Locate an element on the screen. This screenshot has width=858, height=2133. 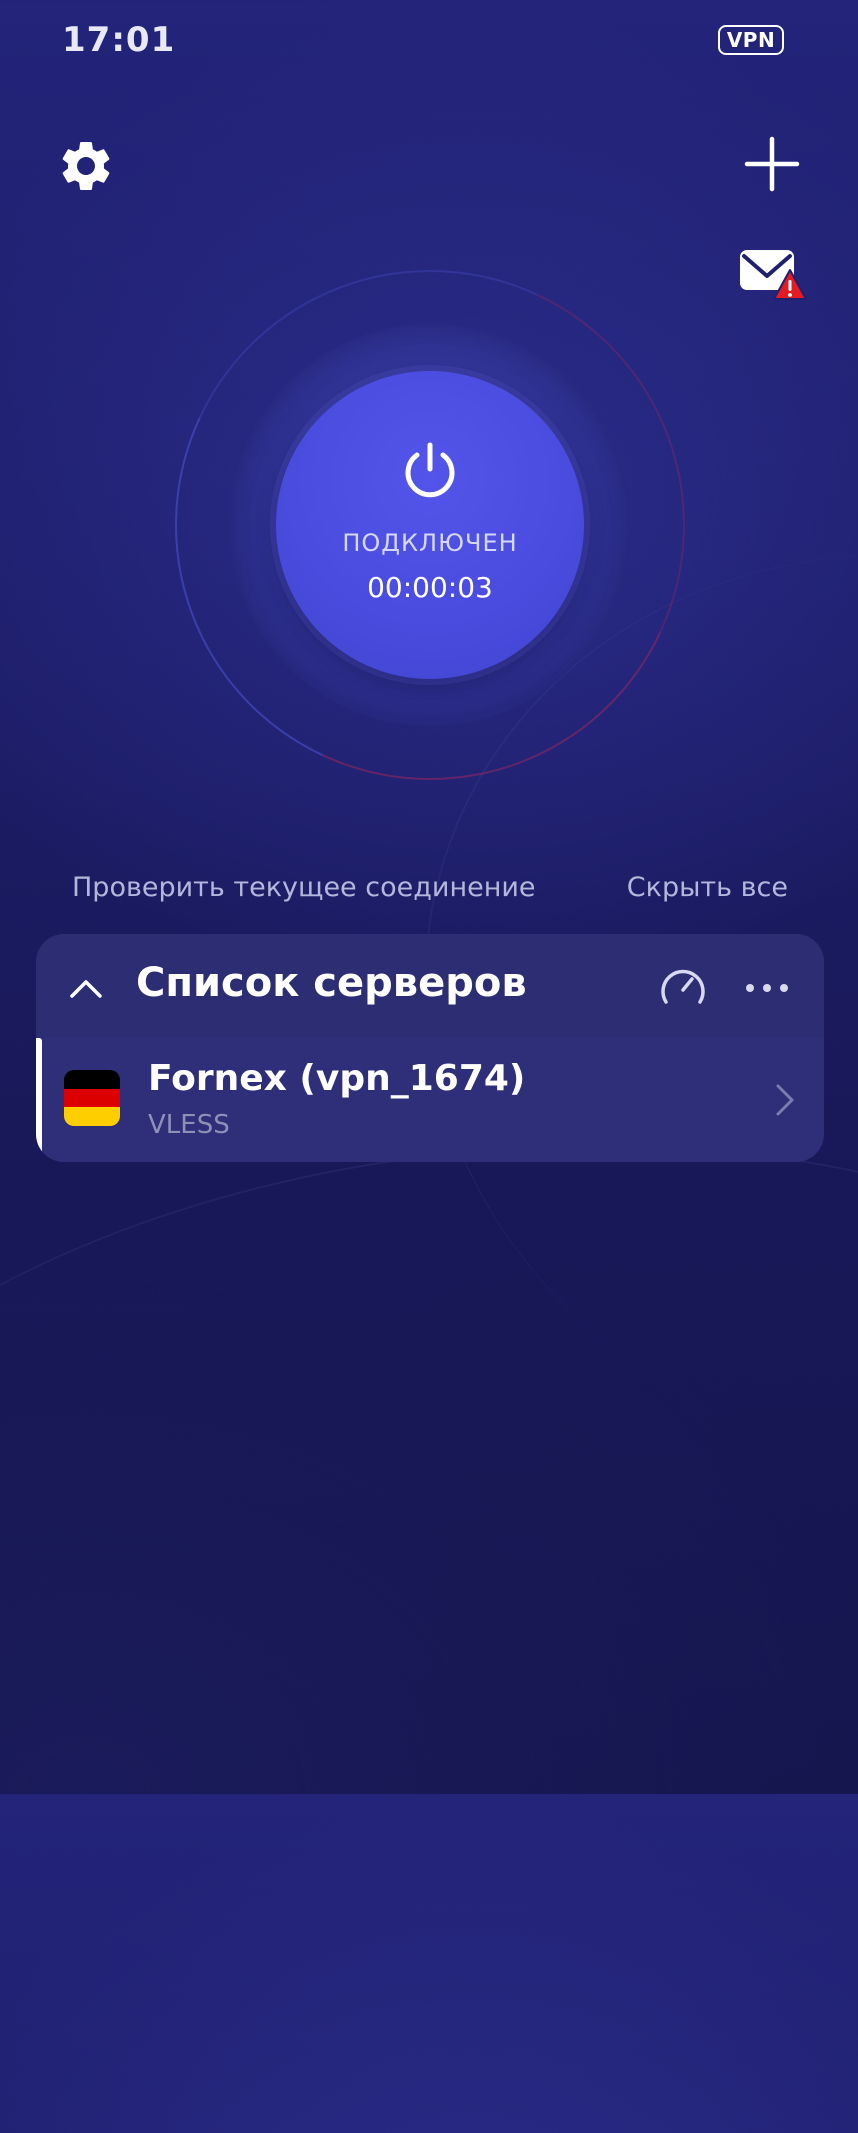
connect-toggle-button: ПОДКЛЮЧЕН 00:00:03 is located at coordinates (430, 525).